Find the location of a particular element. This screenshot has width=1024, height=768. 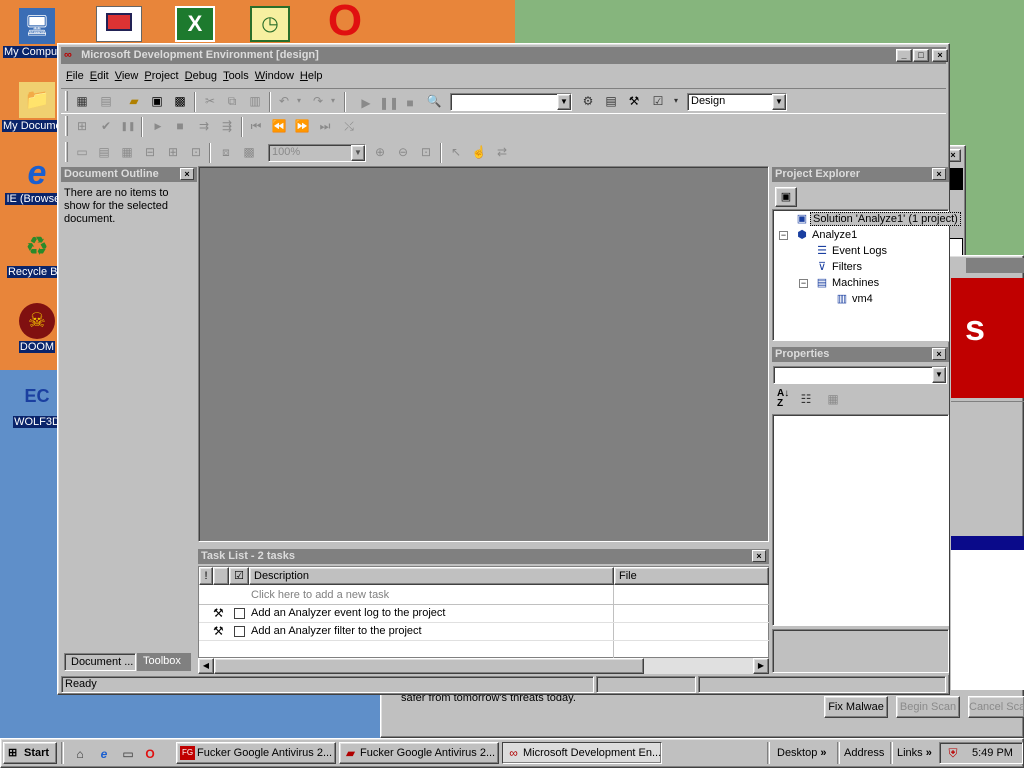

stop-icon: ■ is located at coordinates (410, 103).